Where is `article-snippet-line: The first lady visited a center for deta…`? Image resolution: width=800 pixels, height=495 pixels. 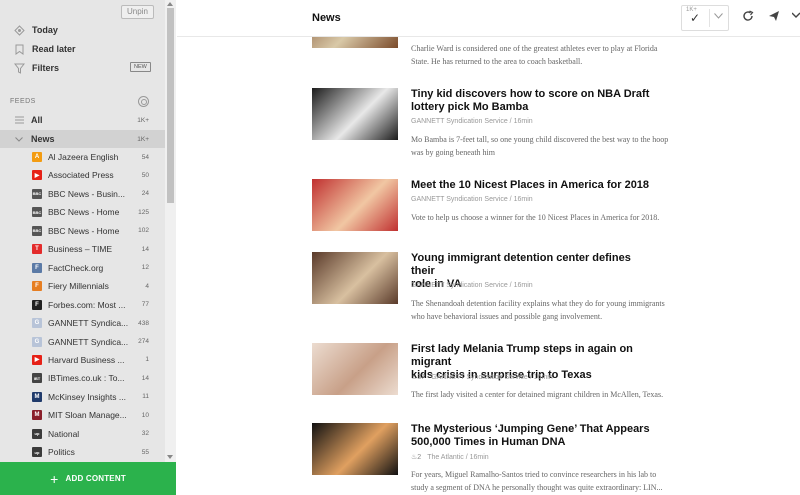
article-snippet-line: The first lady visited a center for deta… is located at coordinates (537, 394).